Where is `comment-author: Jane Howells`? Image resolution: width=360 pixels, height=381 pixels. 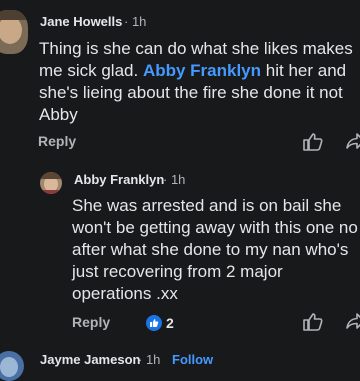 comment-author: Jane Howells is located at coordinates (81, 21).